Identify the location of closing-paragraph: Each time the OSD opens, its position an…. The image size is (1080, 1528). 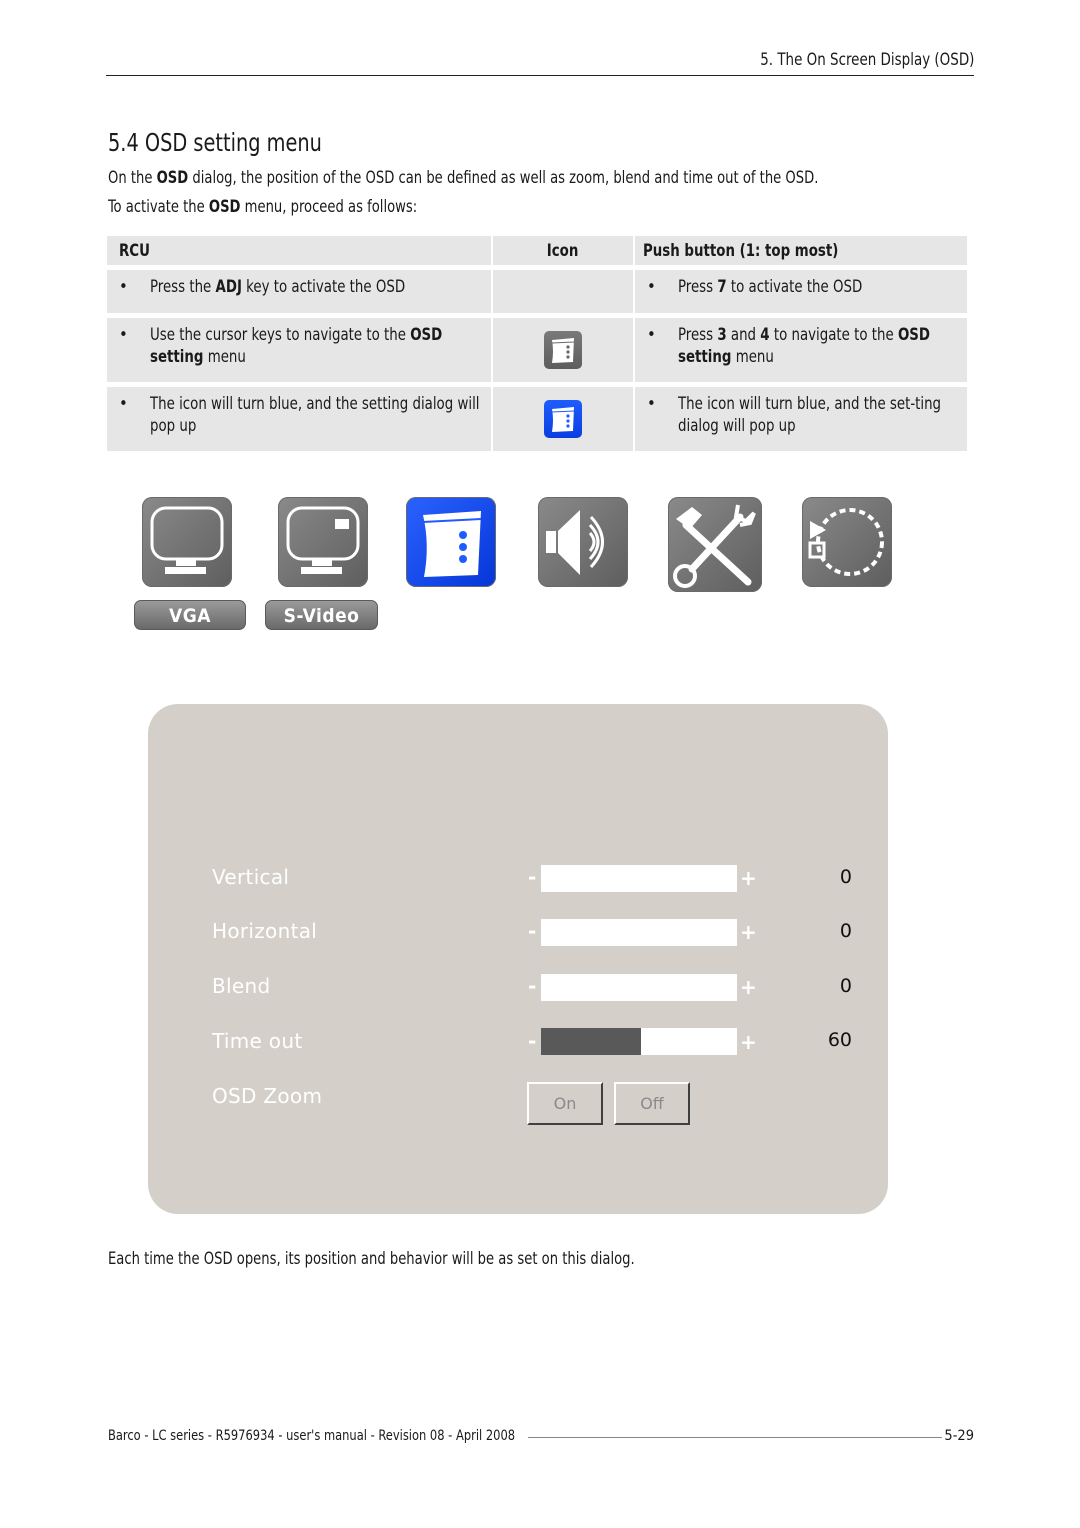
(371, 1259).